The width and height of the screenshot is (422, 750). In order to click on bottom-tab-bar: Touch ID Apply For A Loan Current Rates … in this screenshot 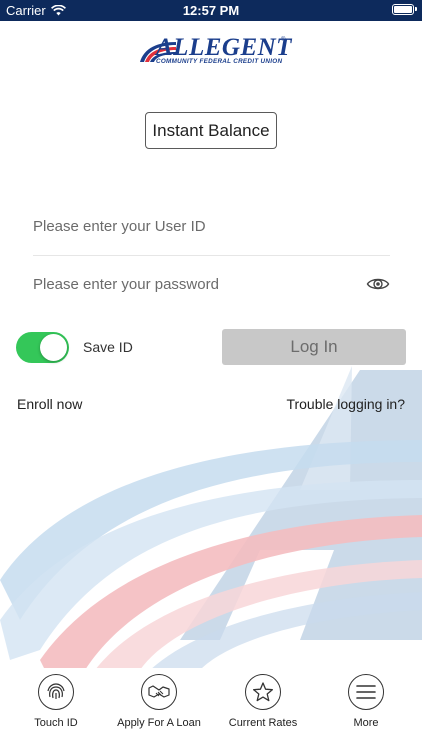, I will do `click(211, 709)`.